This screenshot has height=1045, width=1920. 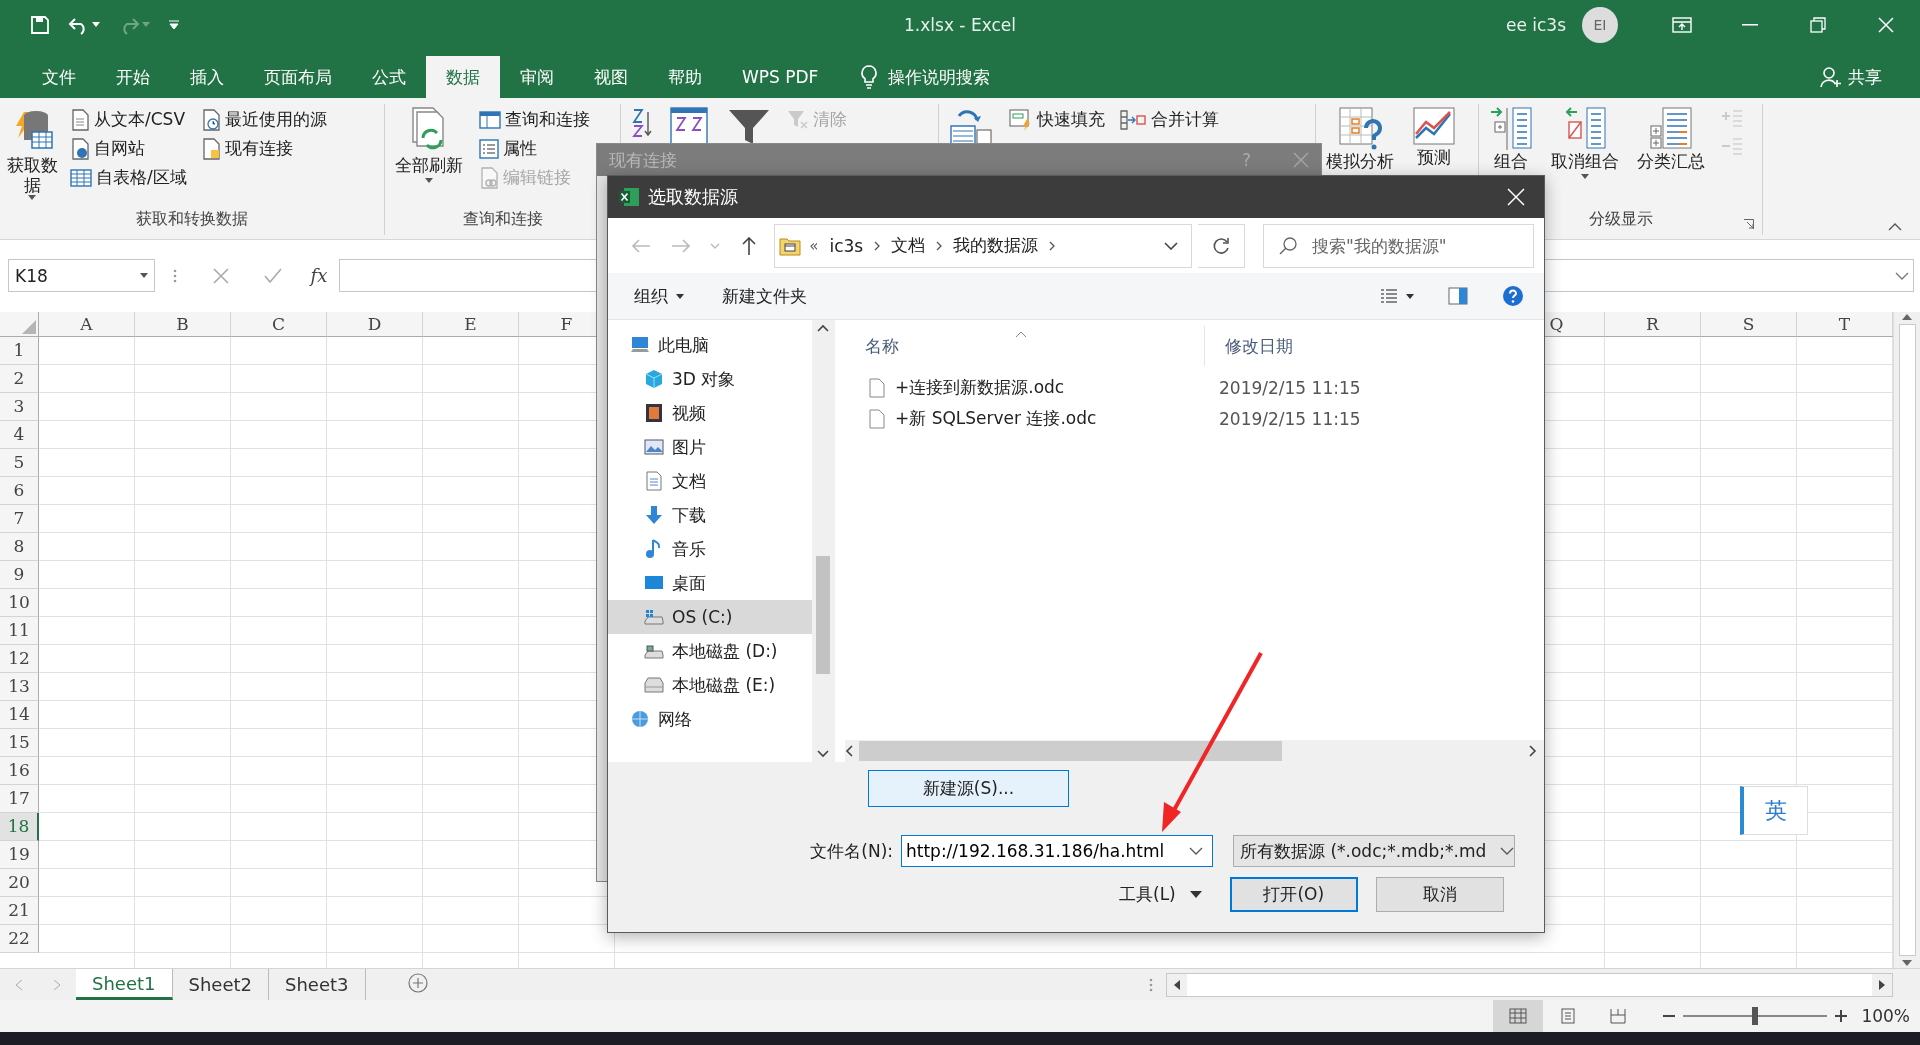 I want to click on new-folder-button: 新建文件夹, so click(x=764, y=296).